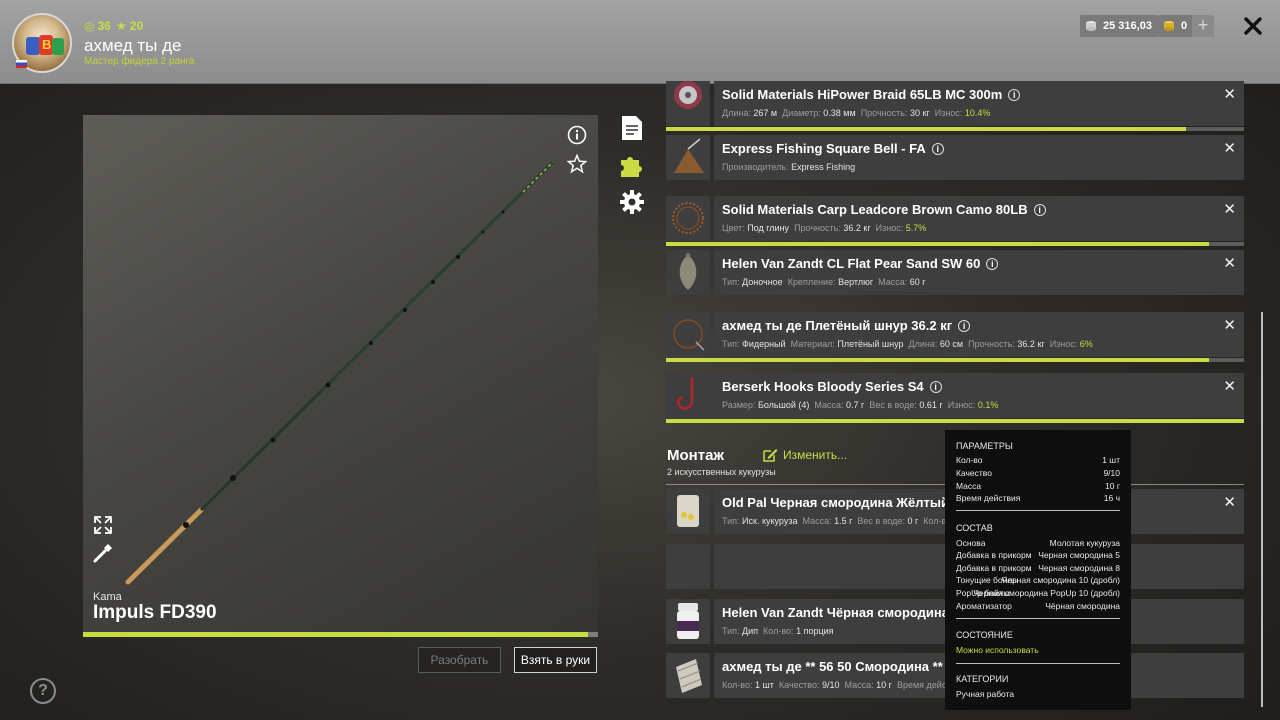  What do you see at coordinates (832, 666) in the screenshot?
I see `item-title: ахмед ты де ** 56 50 Смородина **` at bounding box center [832, 666].